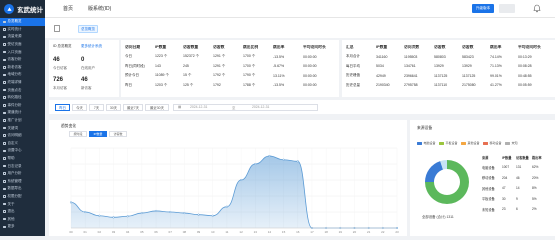 The height and width of the screenshot is (240, 555). What do you see at coordinates (13, 127) in the screenshot?
I see `sidebar-item-label: 关键词` at bounding box center [13, 127].